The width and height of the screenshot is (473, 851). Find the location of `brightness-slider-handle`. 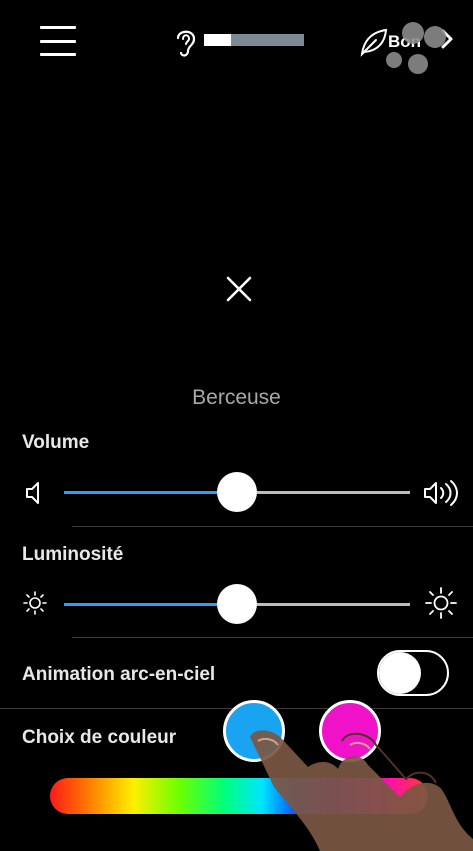

brightness-slider-handle is located at coordinates (237, 604).